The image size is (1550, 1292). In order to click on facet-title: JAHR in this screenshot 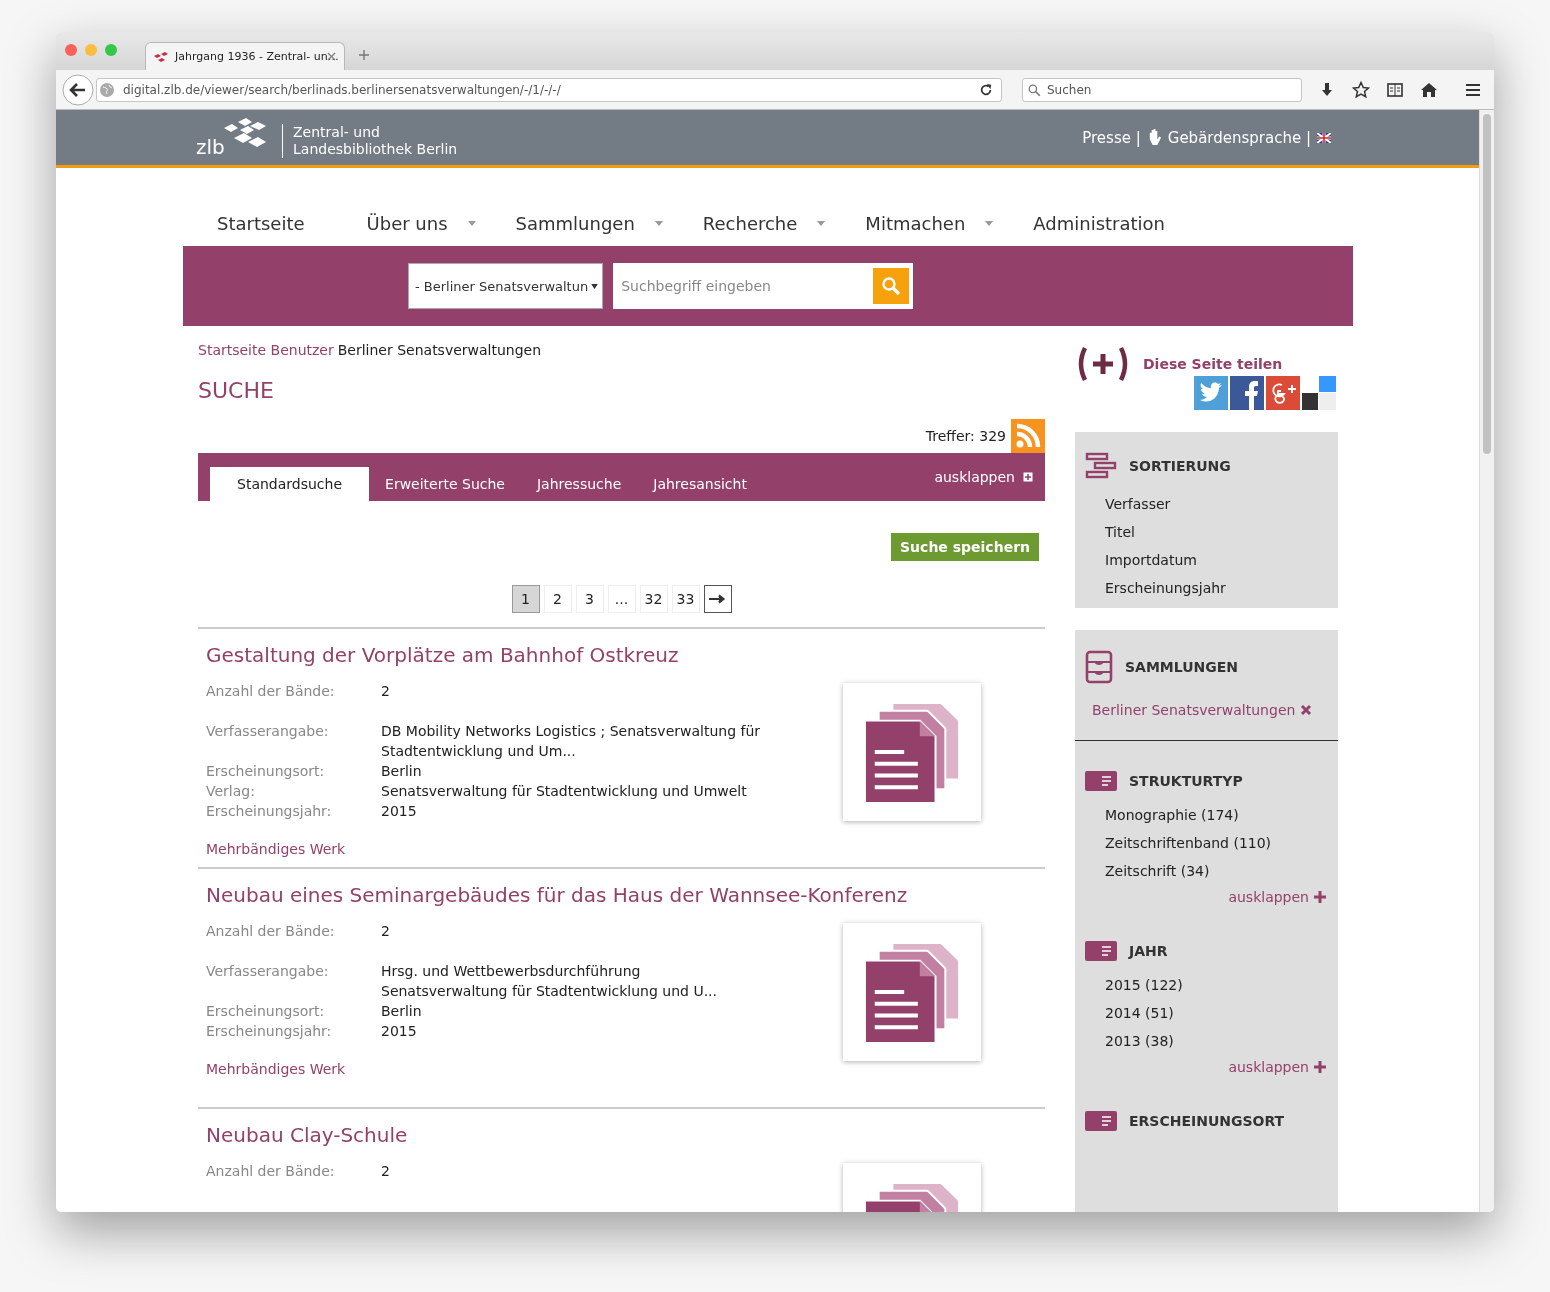, I will do `click(1148, 951)`.